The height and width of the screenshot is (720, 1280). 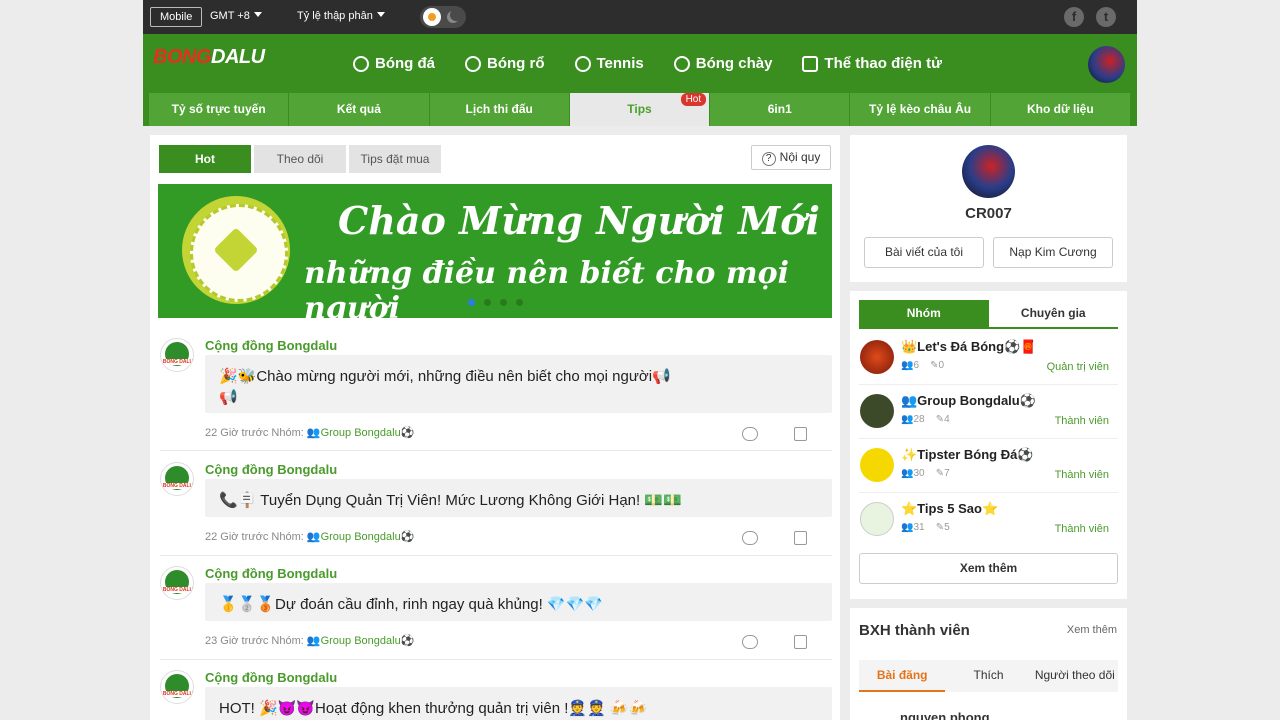 What do you see at coordinates (988, 171) in the screenshot?
I see `profile-avatar` at bounding box center [988, 171].